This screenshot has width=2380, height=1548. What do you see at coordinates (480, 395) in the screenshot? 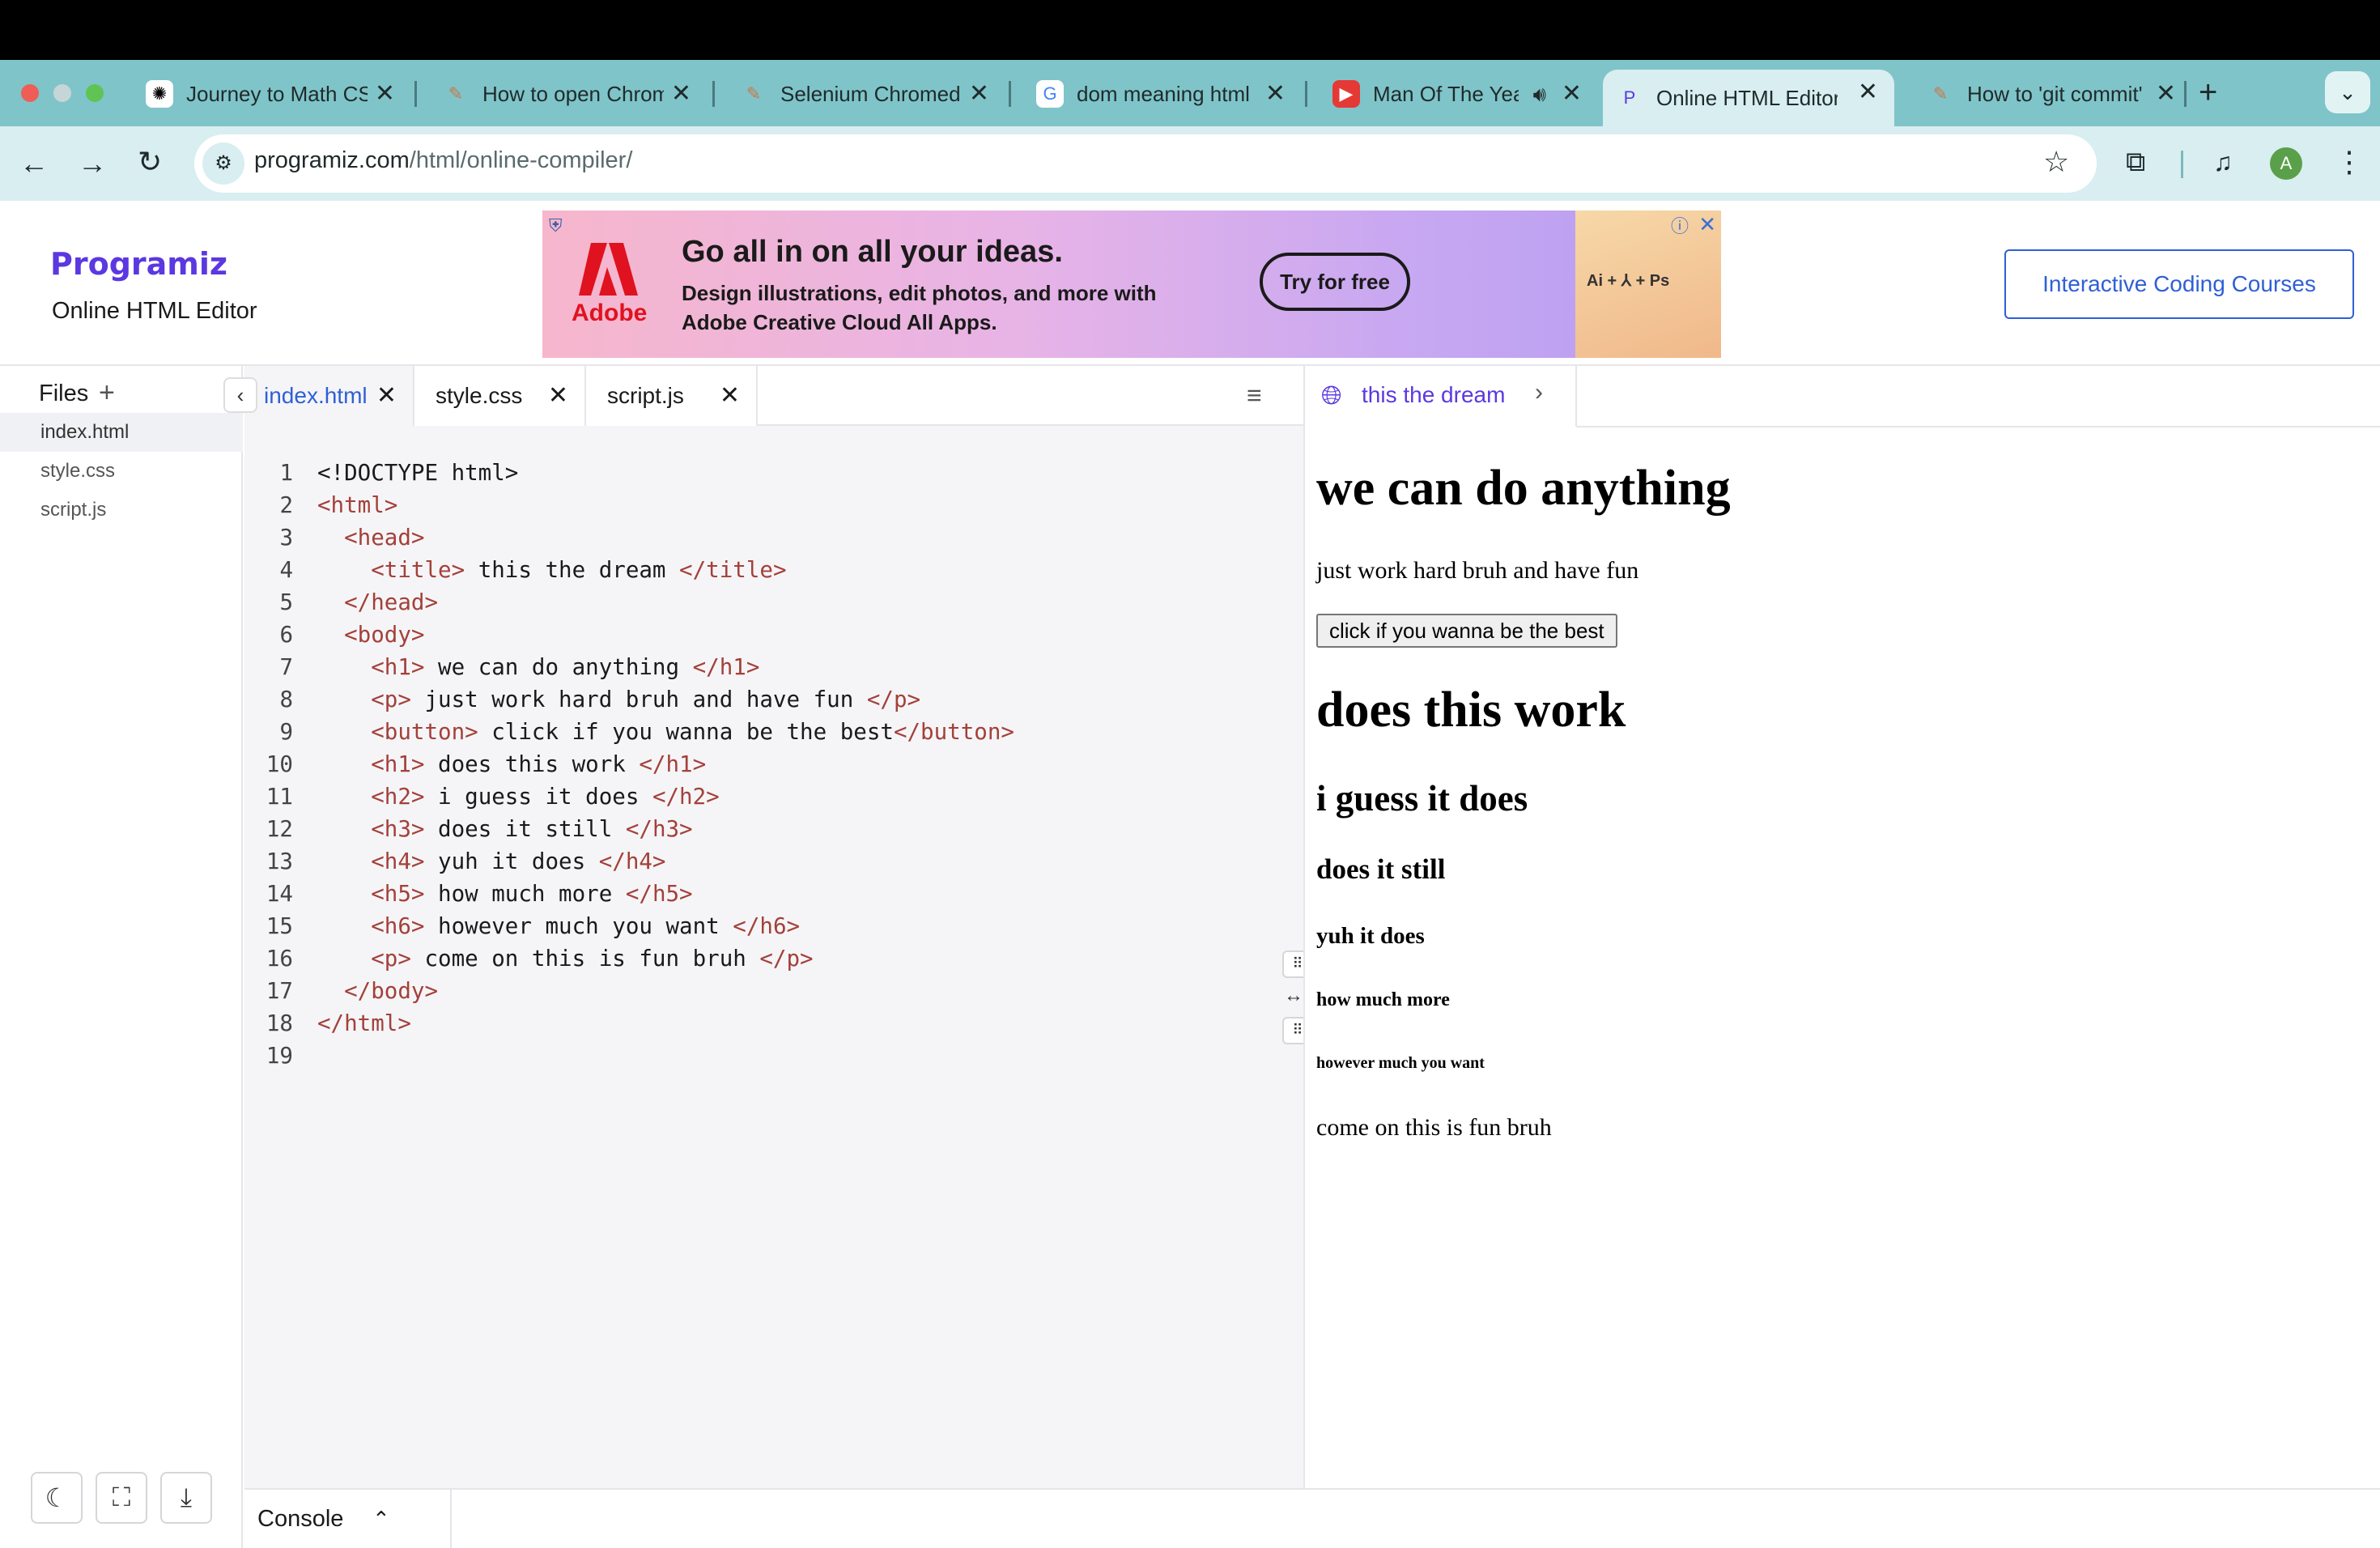
I see `tab-label: style.css` at bounding box center [480, 395].